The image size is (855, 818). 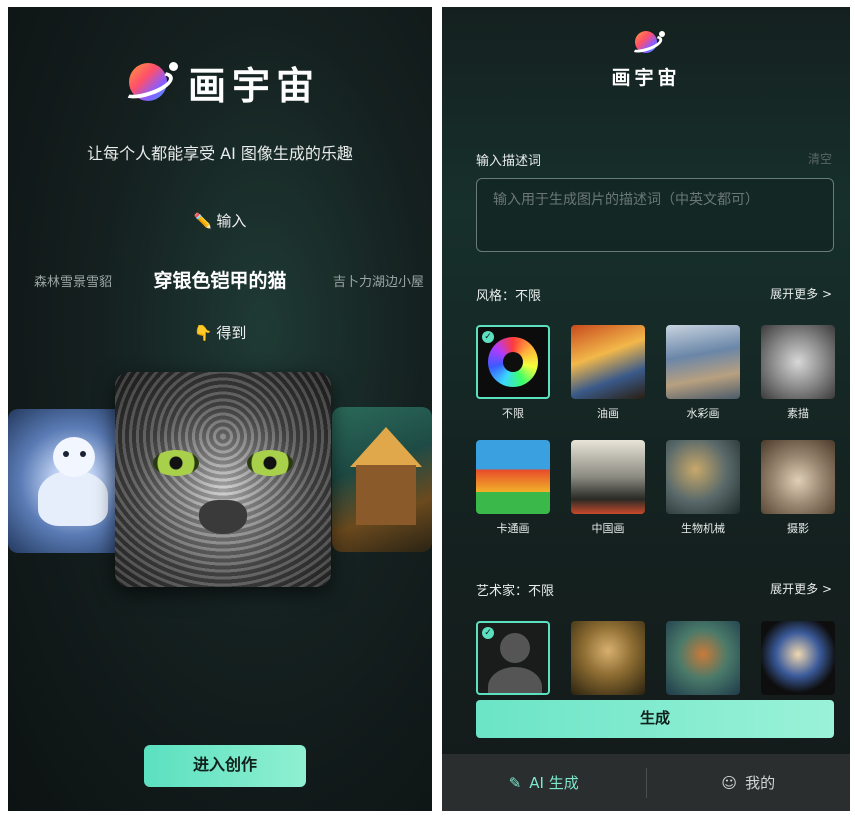 What do you see at coordinates (382, 479) in the screenshot?
I see `sample-image-lake-house` at bounding box center [382, 479].